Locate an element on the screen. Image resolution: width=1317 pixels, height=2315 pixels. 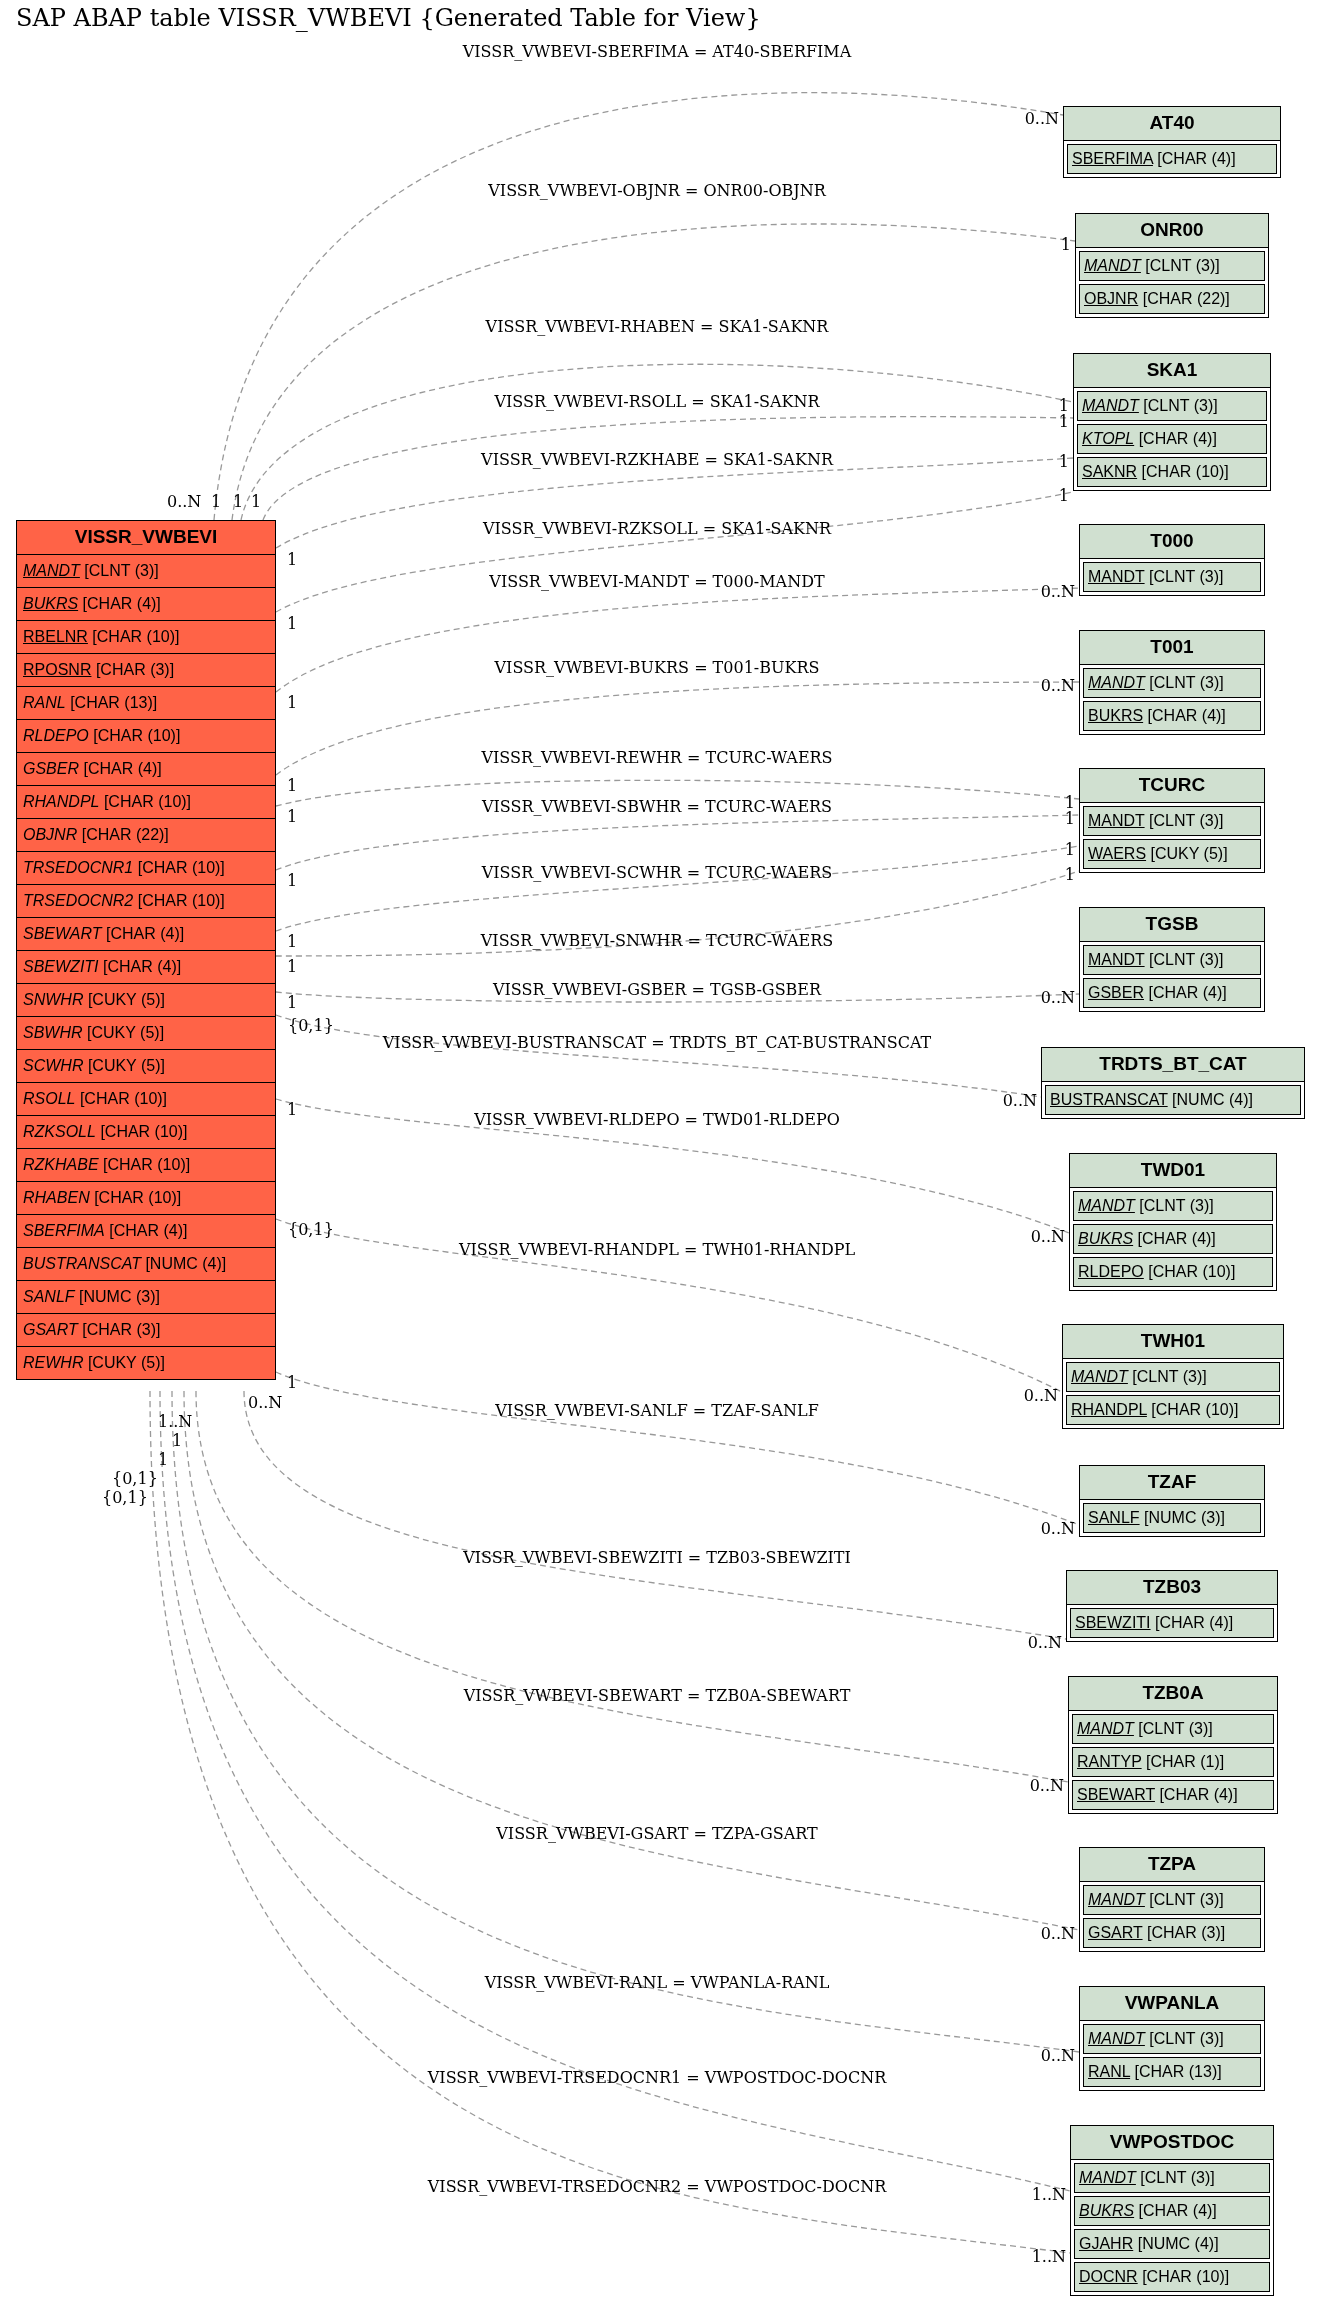
table-header: T000 is located at coordinates (1172, 542).